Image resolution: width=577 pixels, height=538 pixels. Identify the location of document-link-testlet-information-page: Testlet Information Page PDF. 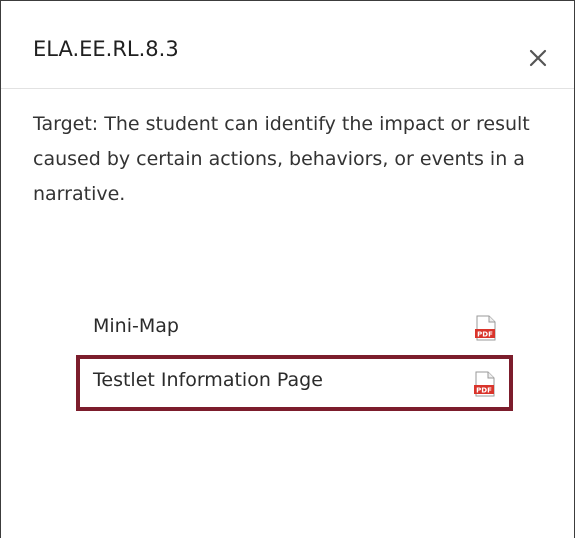
(294, 383).